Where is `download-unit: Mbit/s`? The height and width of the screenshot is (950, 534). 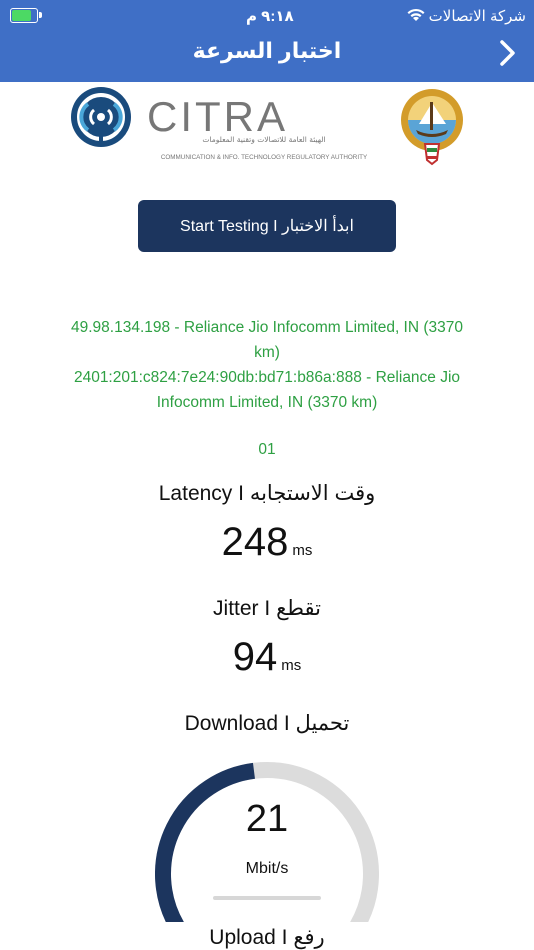 download-unit: Mbit/s is located at coordinates (267, 868).